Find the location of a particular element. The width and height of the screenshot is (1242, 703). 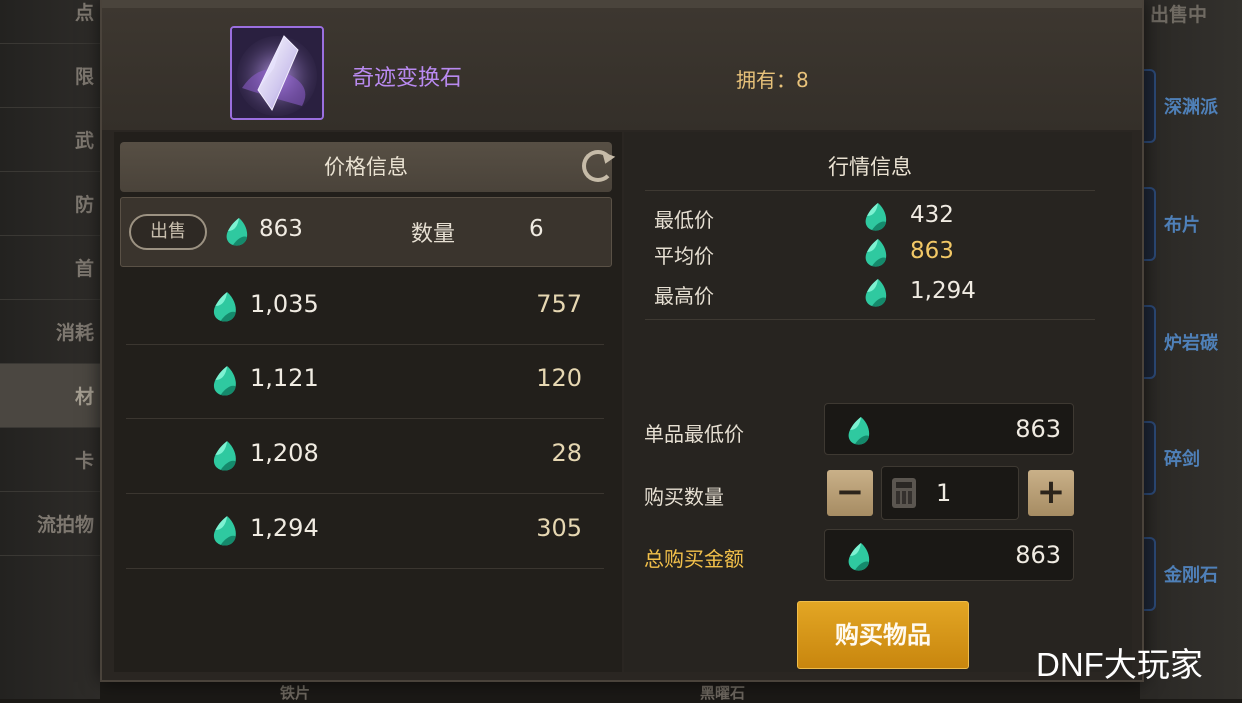

bg-bottom-item: 铁片 is located at coordinates (295, 693).